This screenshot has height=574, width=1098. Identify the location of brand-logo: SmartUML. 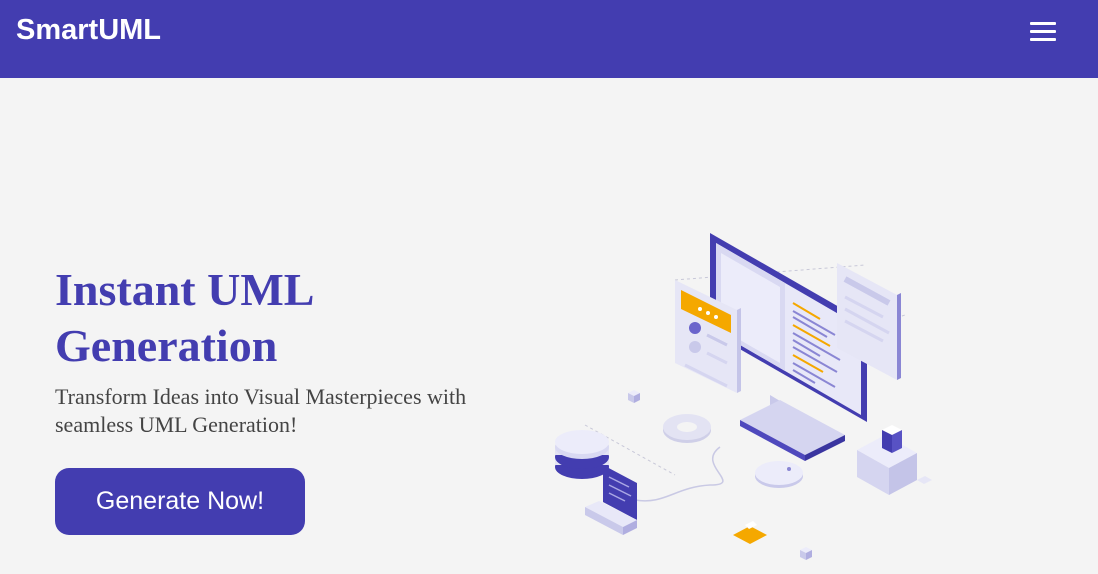
(88, 30).